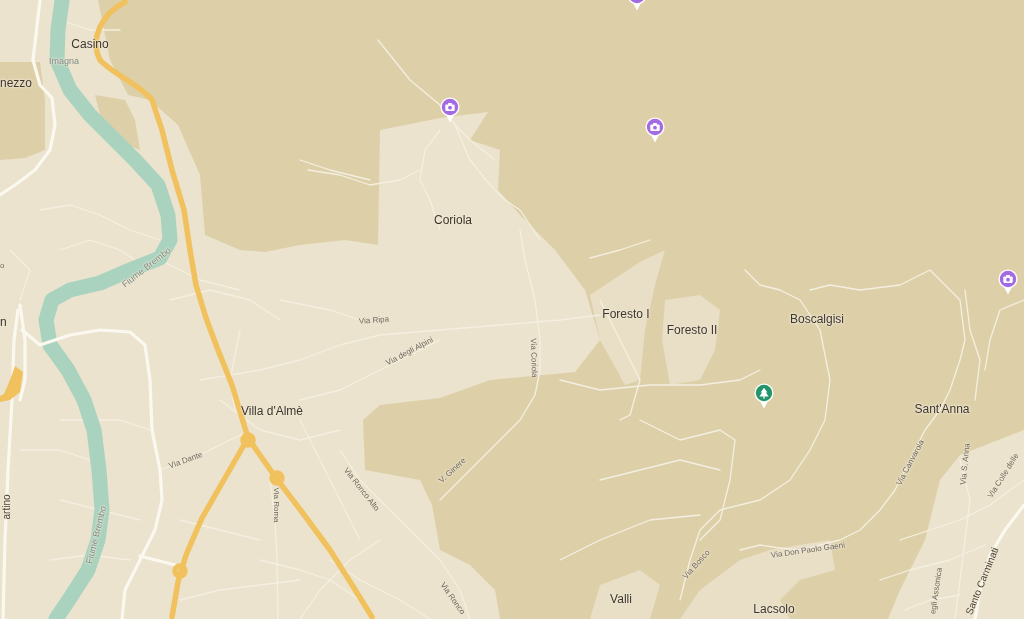 The width and height of the screenshot is (1024, 619). What do you see at coordinates (3, 323) in the screenshot?
I see `place-label: n` at bounding box center [3, 323].